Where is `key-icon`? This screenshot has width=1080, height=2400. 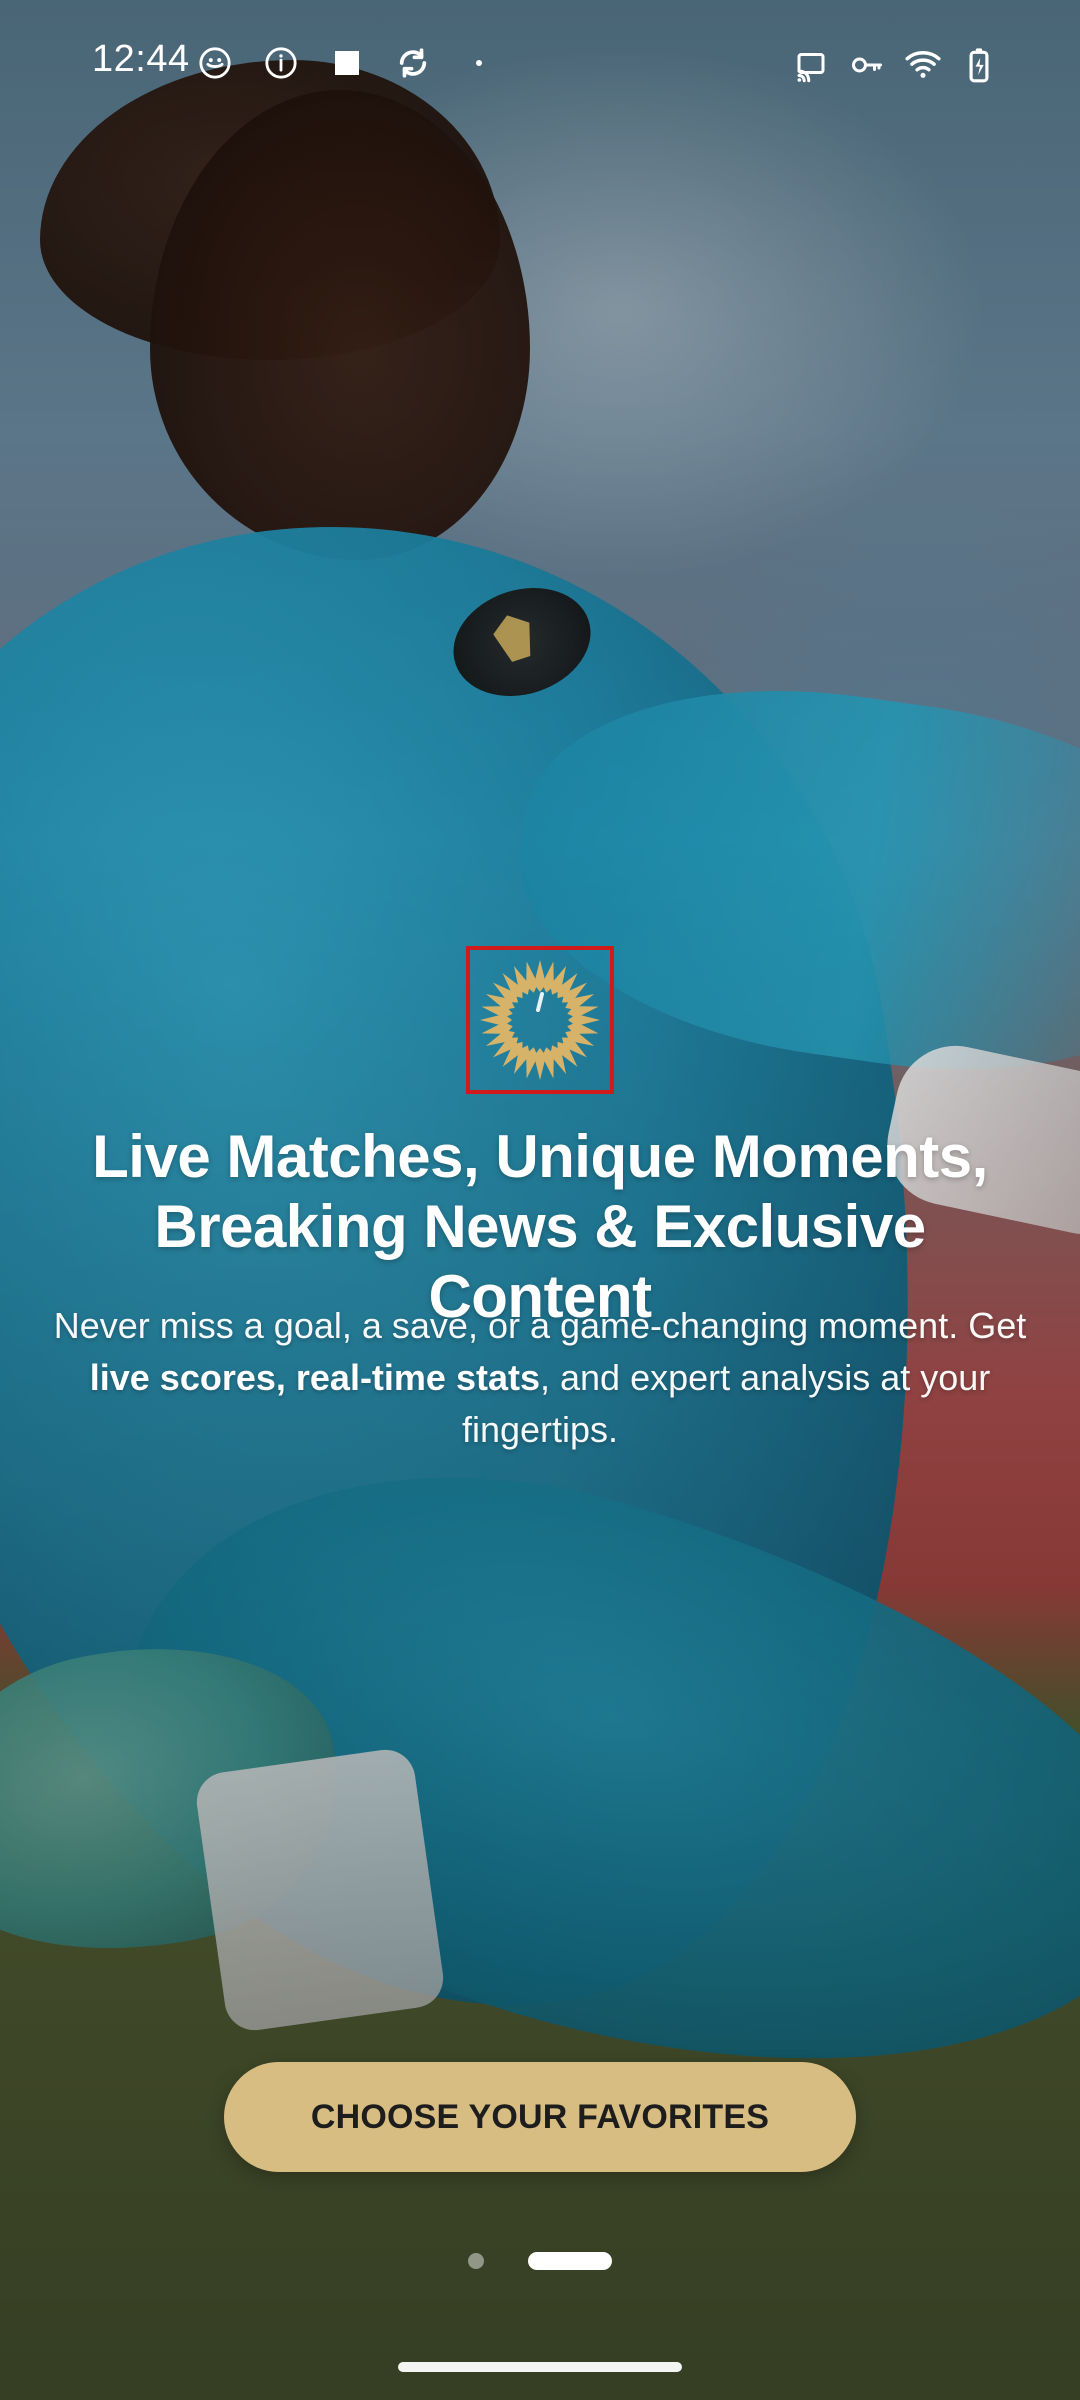
key-icon is located at coordinates (867, 65).